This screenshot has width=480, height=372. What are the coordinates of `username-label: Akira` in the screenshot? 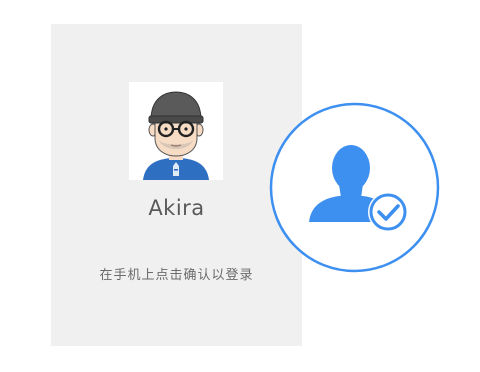 It's located at (176, 208).